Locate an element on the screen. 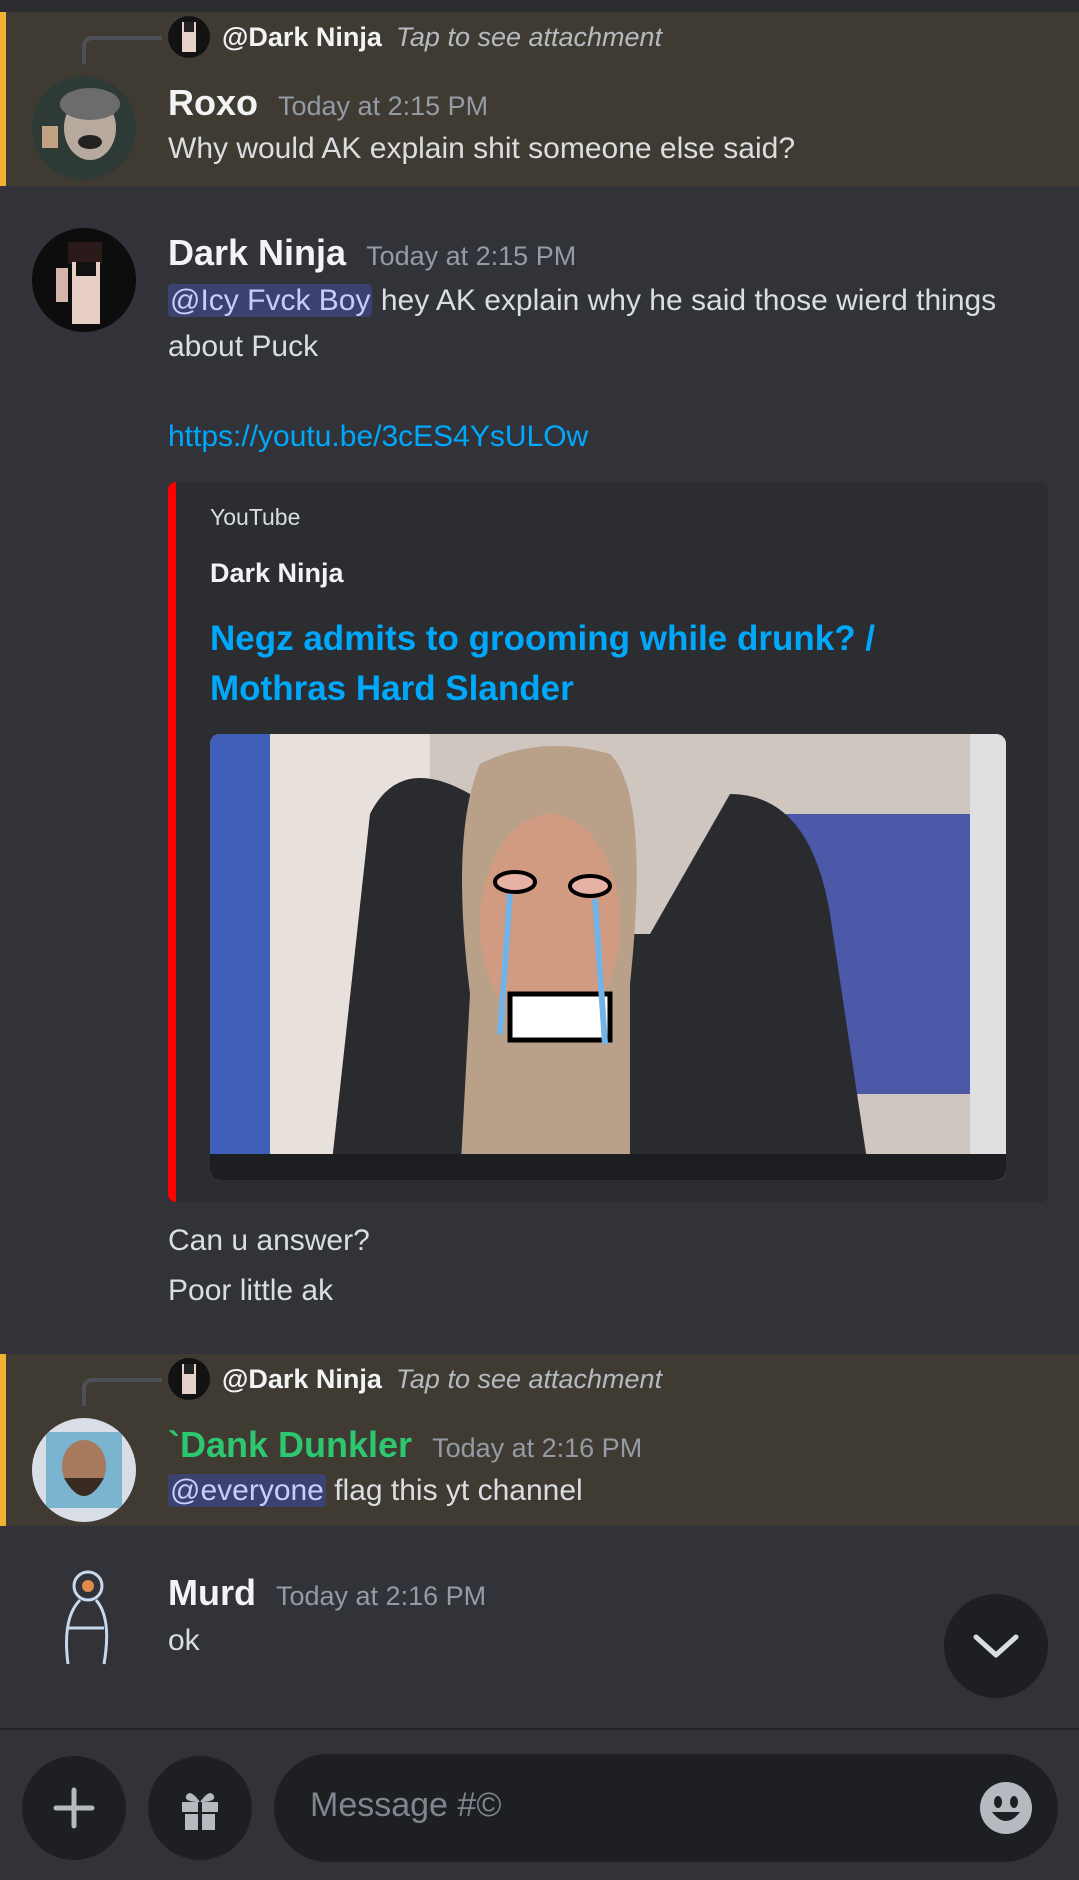 The image size is (1079, 1880). message-composer: Message #© is located at coordinates (539, 1804).